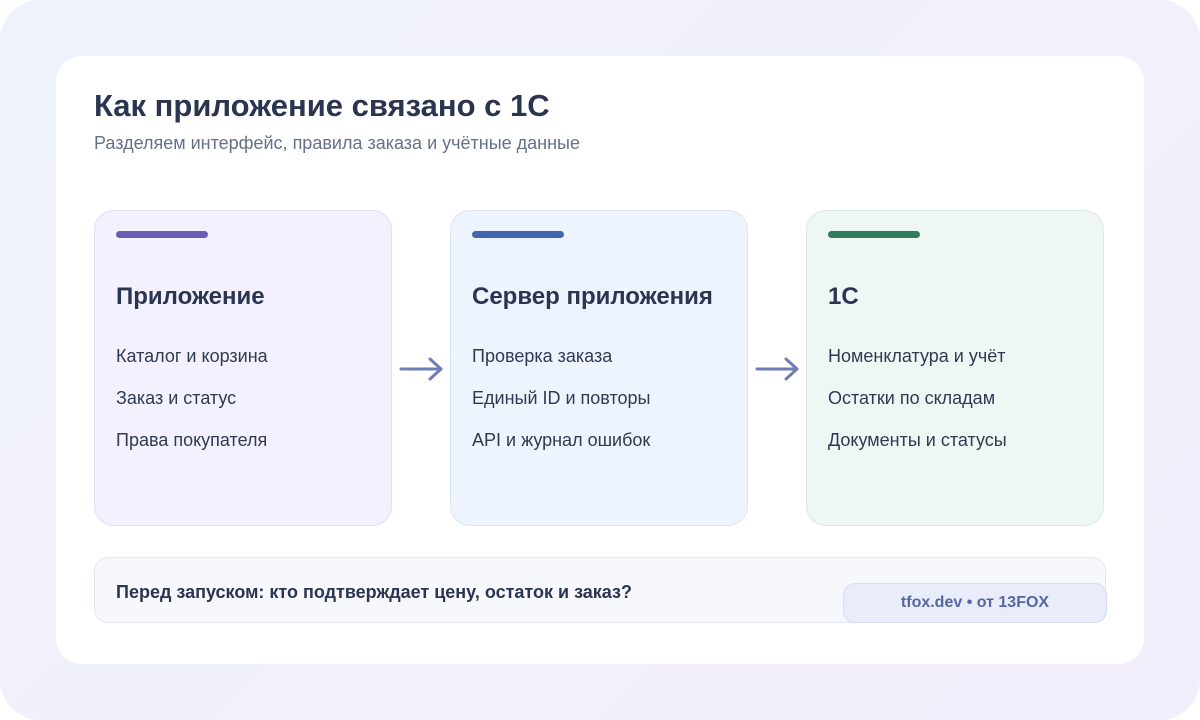 The height and width of the screenshot is (720, 1200). I want to click on block-server-item: API и журнал ошибок, so click(561, 440).